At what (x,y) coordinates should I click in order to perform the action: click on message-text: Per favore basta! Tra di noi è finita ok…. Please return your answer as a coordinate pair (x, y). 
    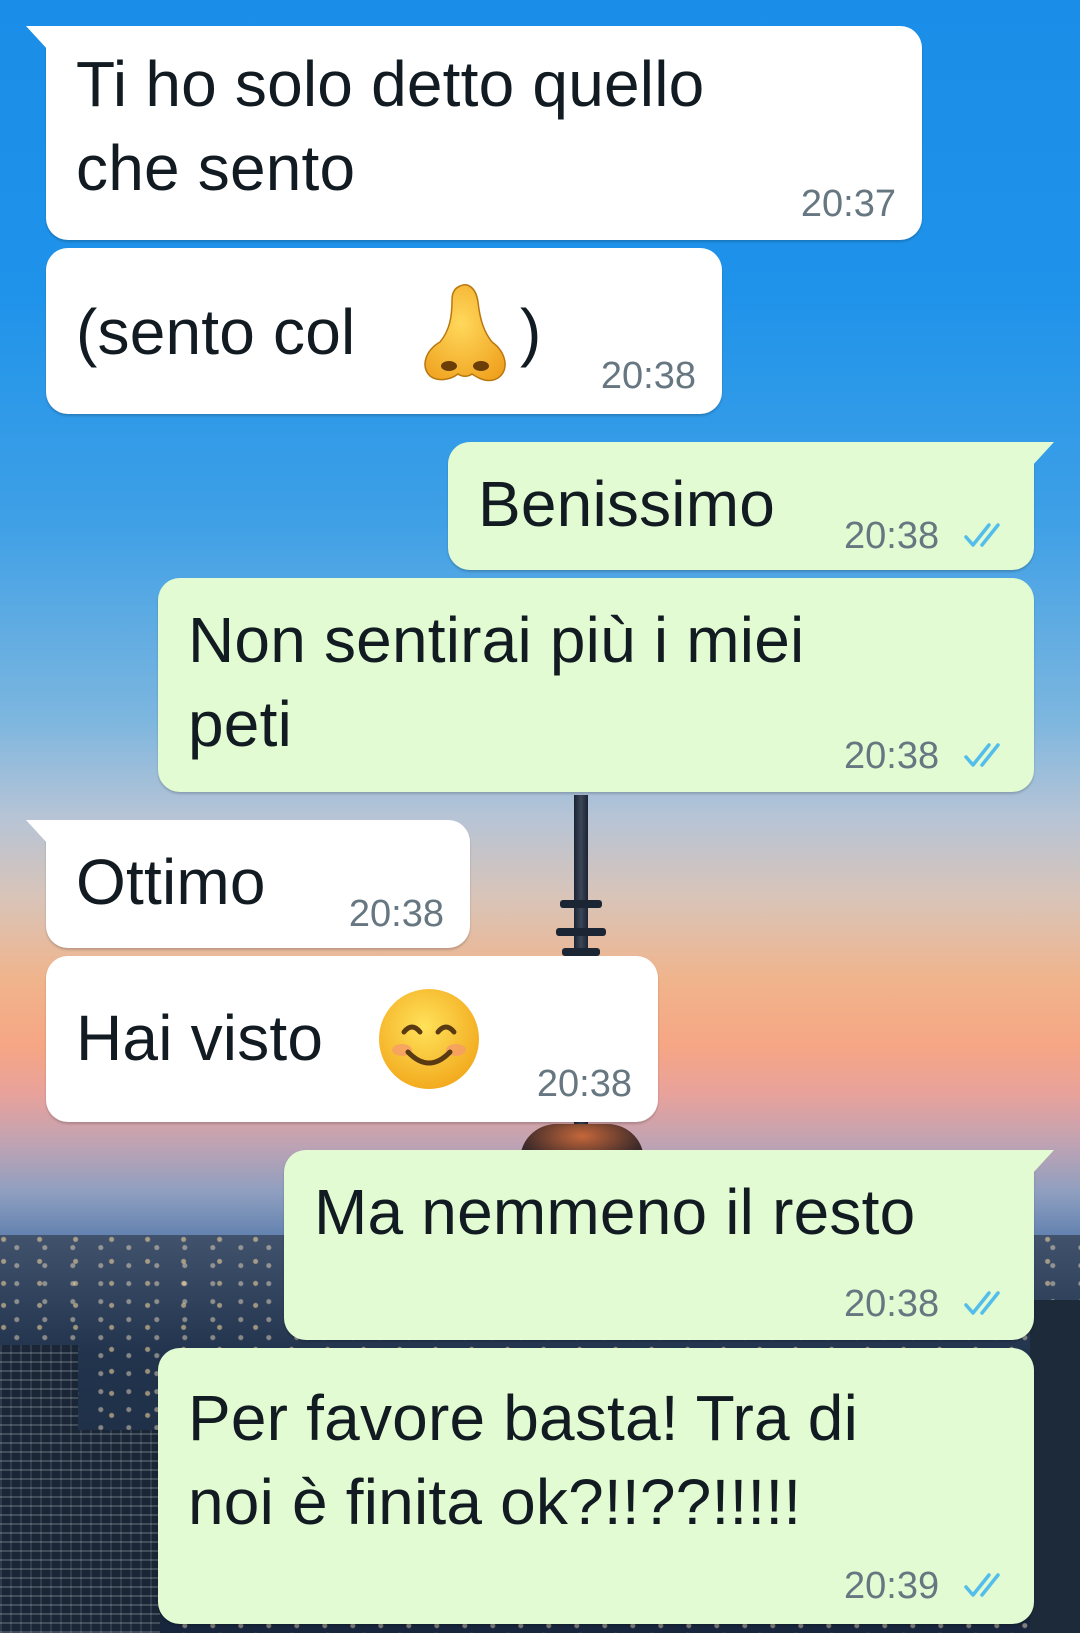
    Looking at the image, I should click on (523, 1460).